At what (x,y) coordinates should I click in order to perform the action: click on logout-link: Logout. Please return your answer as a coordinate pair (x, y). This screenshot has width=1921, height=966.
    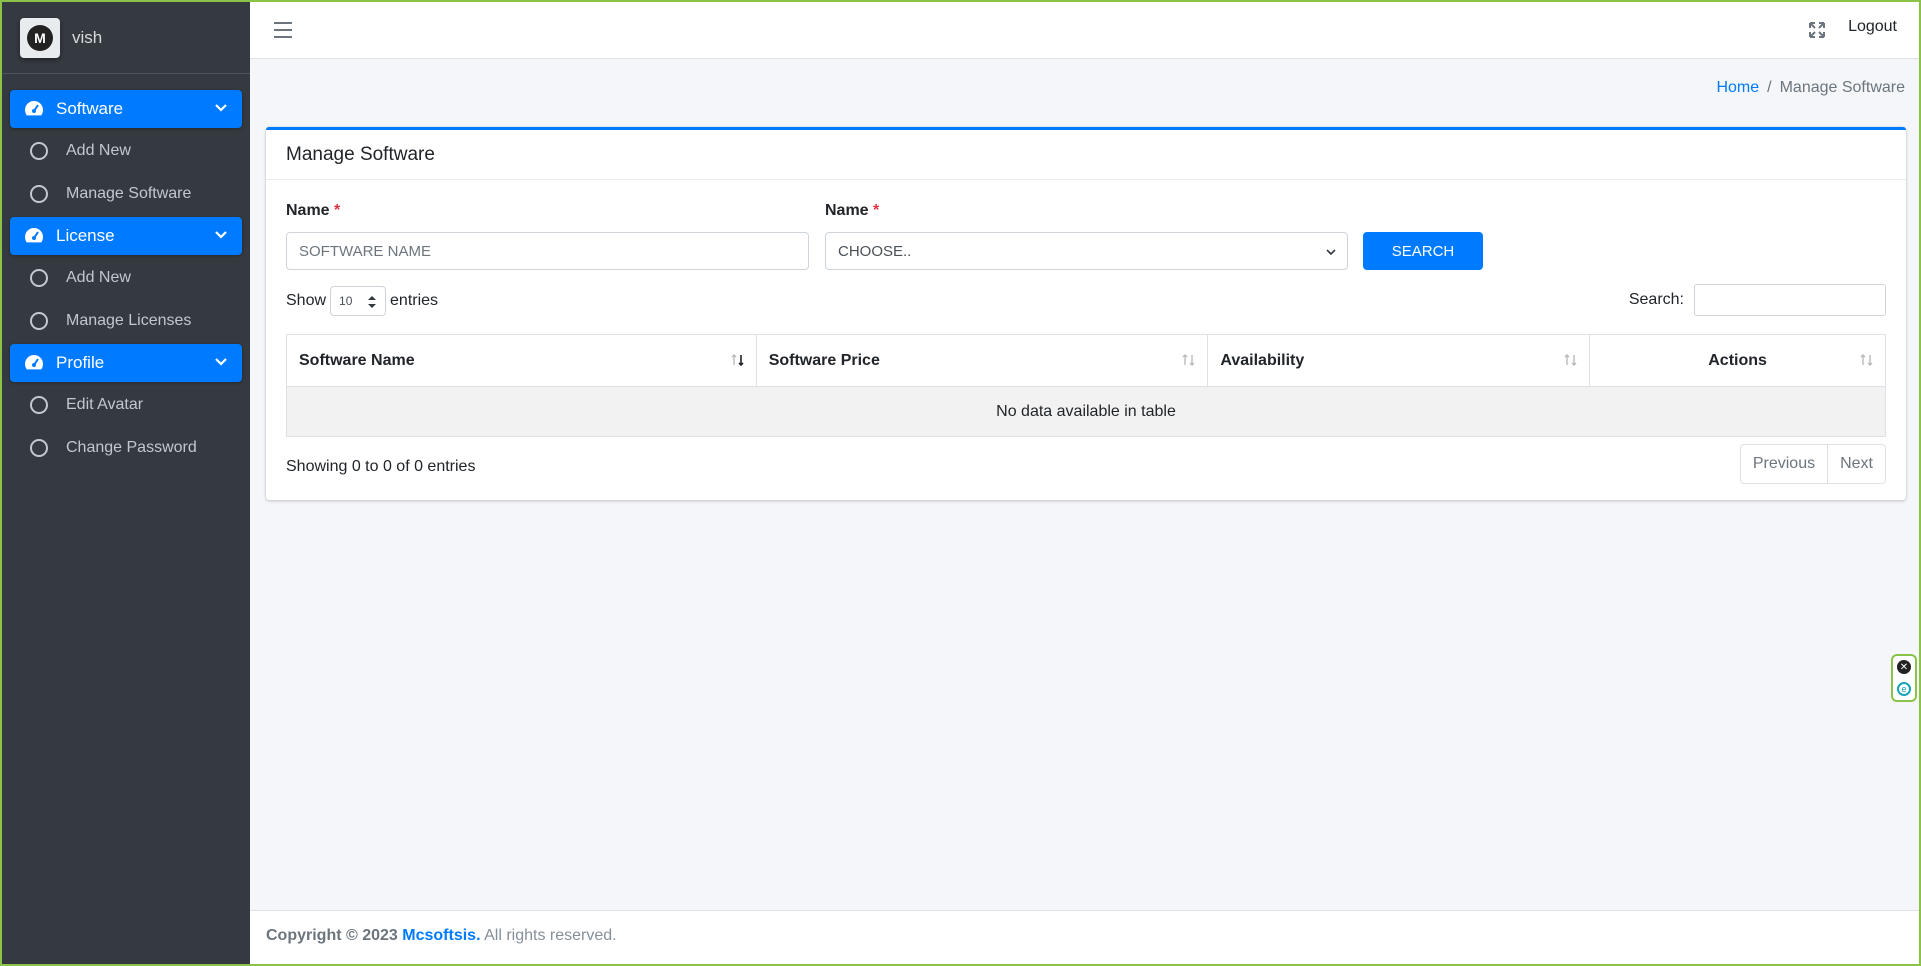
    Looking at the image, I should click on (1872, 27).